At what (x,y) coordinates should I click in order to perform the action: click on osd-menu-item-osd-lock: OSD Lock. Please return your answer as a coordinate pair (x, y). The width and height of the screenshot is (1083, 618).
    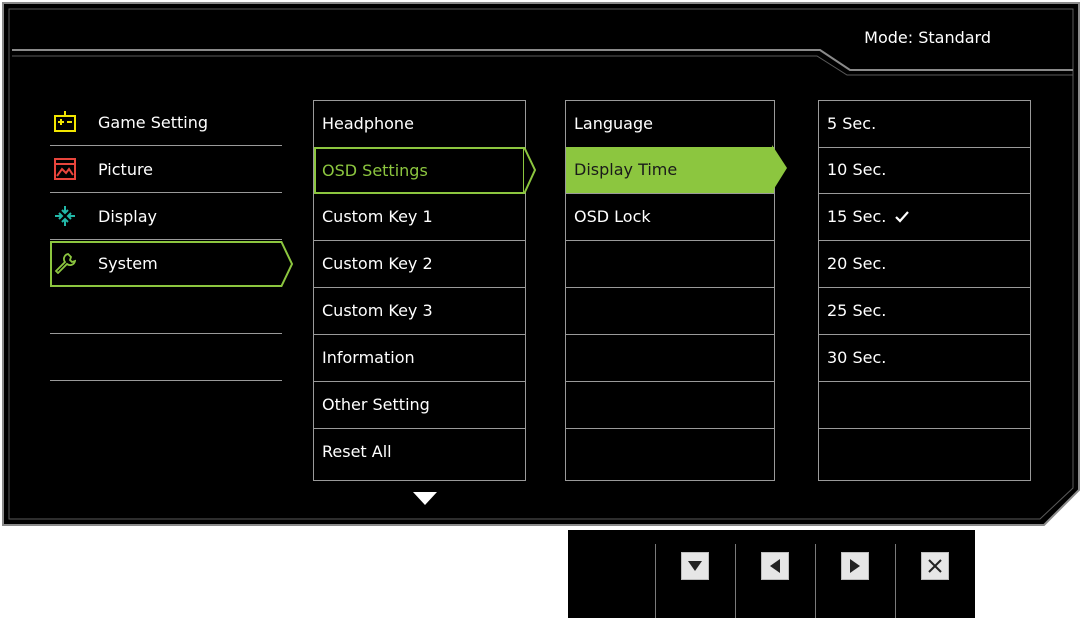
    Looking at the image, I should click on (670, 217).